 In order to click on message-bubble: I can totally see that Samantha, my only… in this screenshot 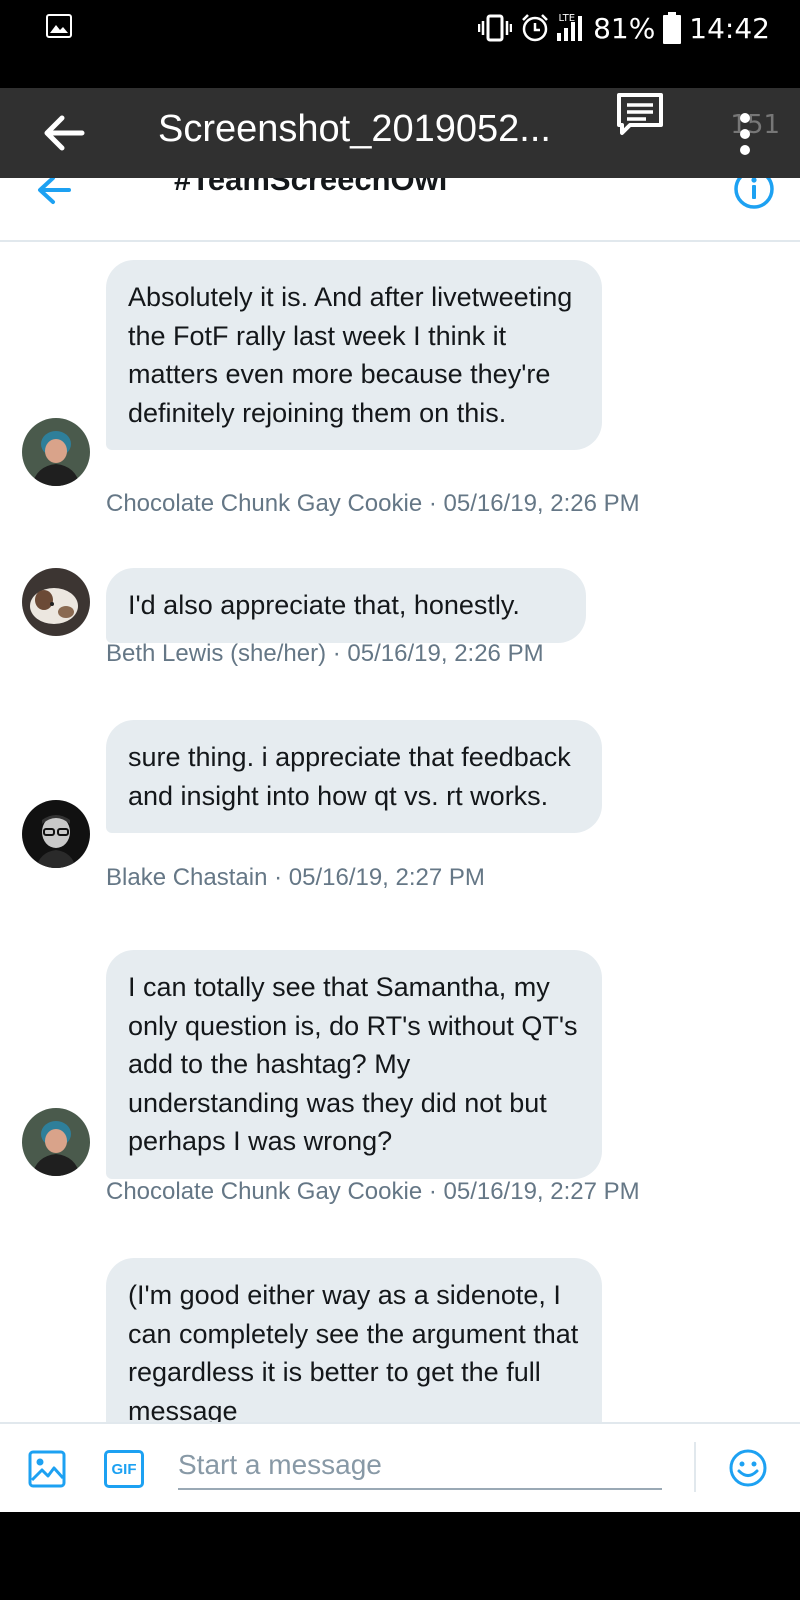, I will do `click(354, 1064)`.